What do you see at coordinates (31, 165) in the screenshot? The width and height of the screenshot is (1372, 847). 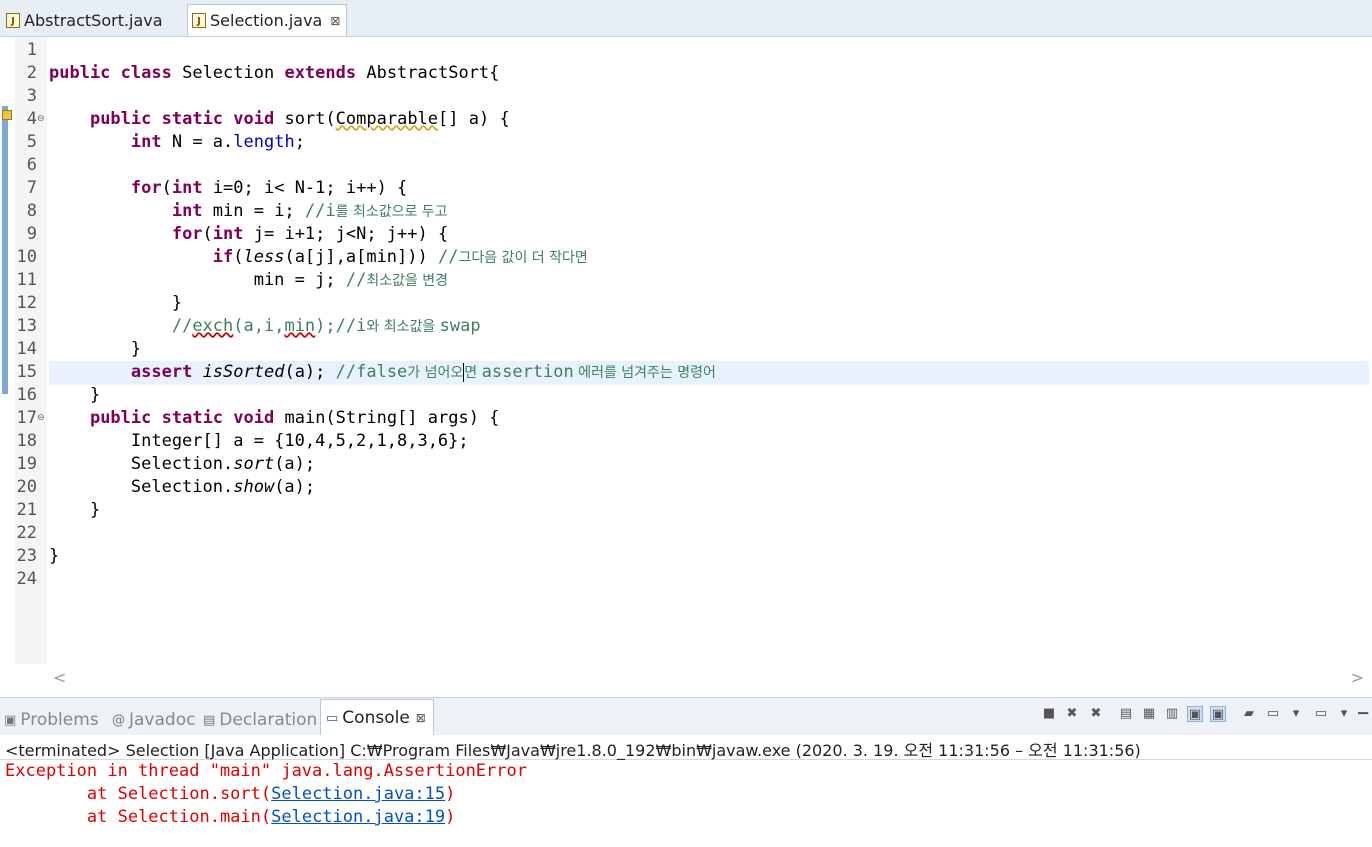 I see `line-number: 6` at bounding box center [31, 165].